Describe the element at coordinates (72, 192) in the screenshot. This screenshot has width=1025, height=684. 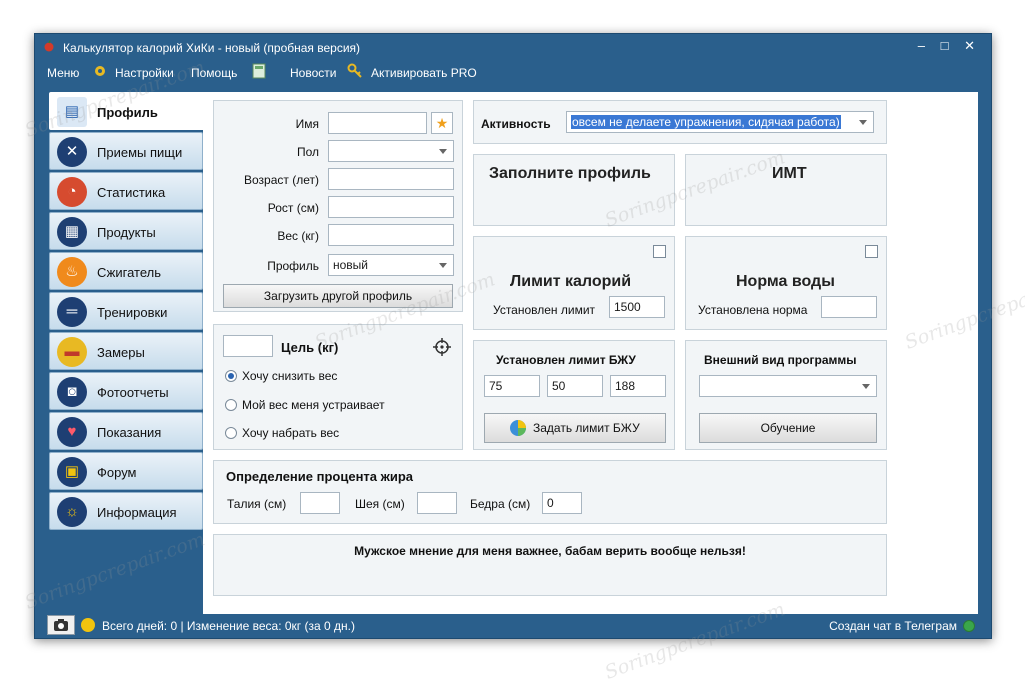
I see `pie-chart-icon: ◔` at that location.